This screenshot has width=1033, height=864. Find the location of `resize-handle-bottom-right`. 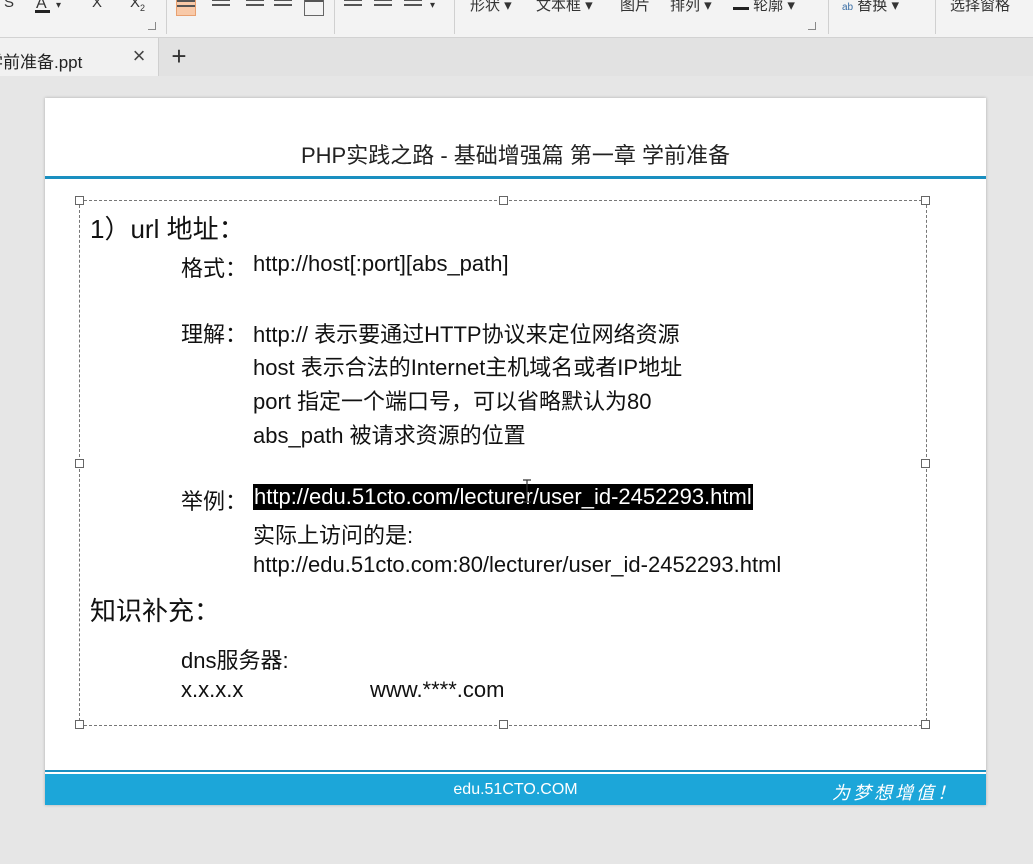

resize-handle-bottom-right is located at coordinates (925, 724).